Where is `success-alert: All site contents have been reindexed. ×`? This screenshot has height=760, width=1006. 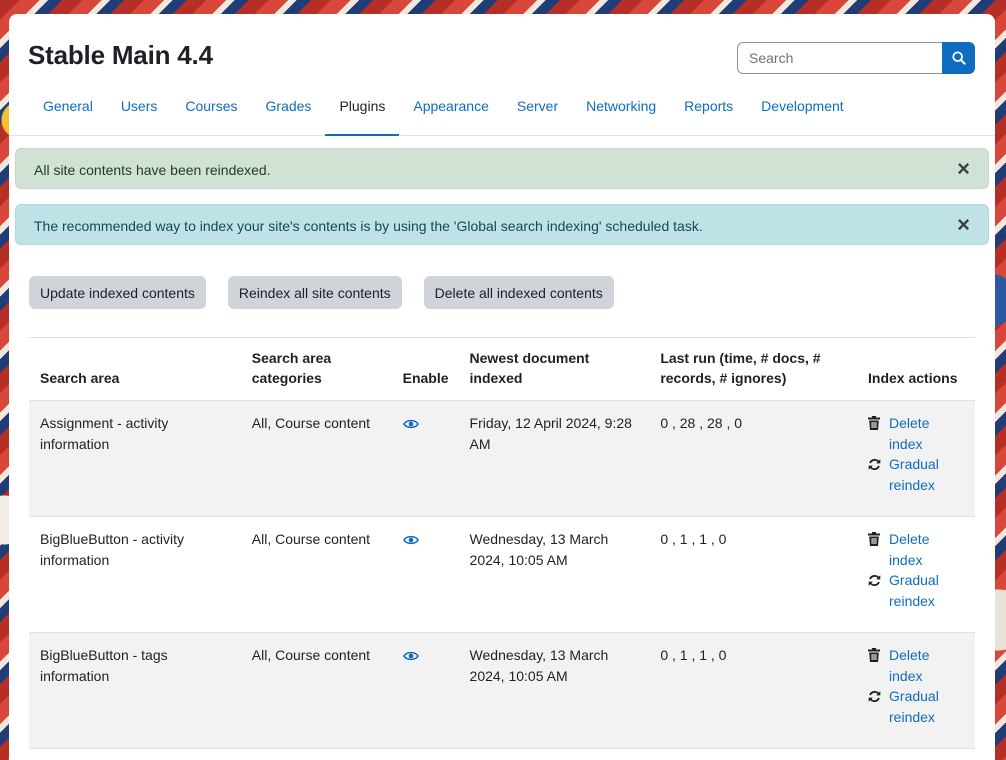 success-alert: All site contents have been reindexed. × is located at coordinates (502, 168).